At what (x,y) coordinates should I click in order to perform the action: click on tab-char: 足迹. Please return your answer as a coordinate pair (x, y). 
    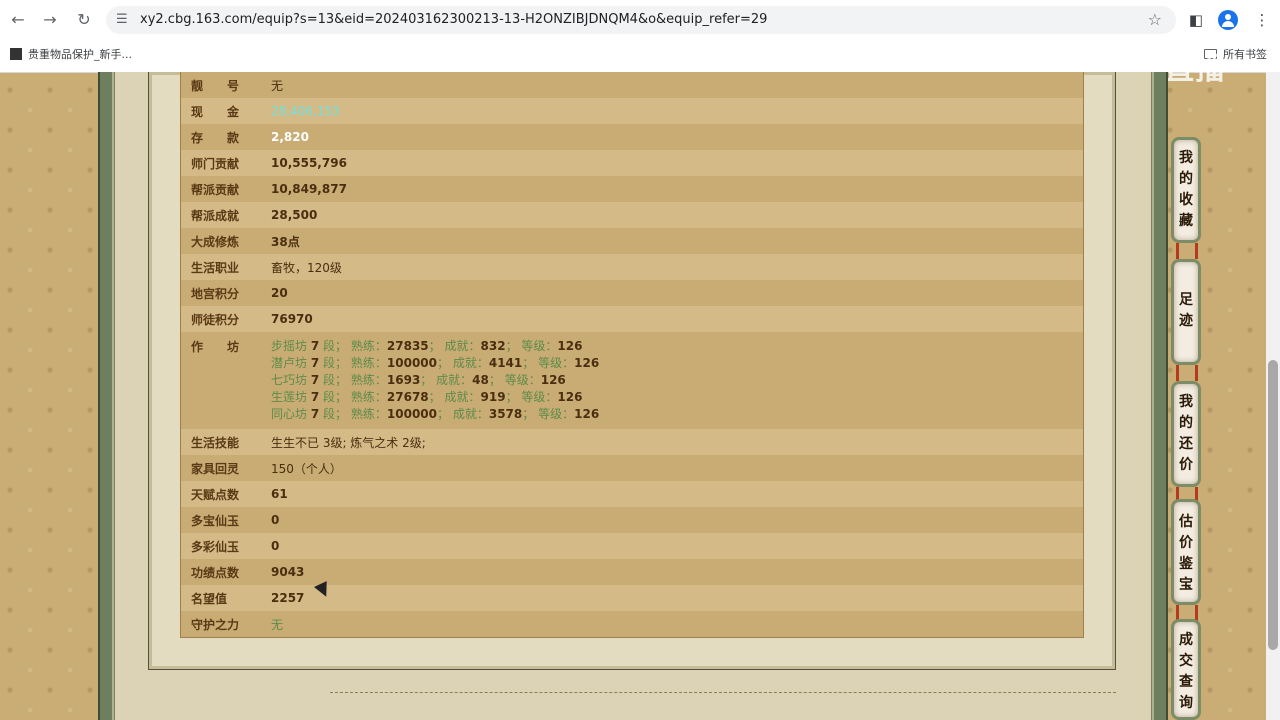
    Looking at the image, I should click on (1186, 310).